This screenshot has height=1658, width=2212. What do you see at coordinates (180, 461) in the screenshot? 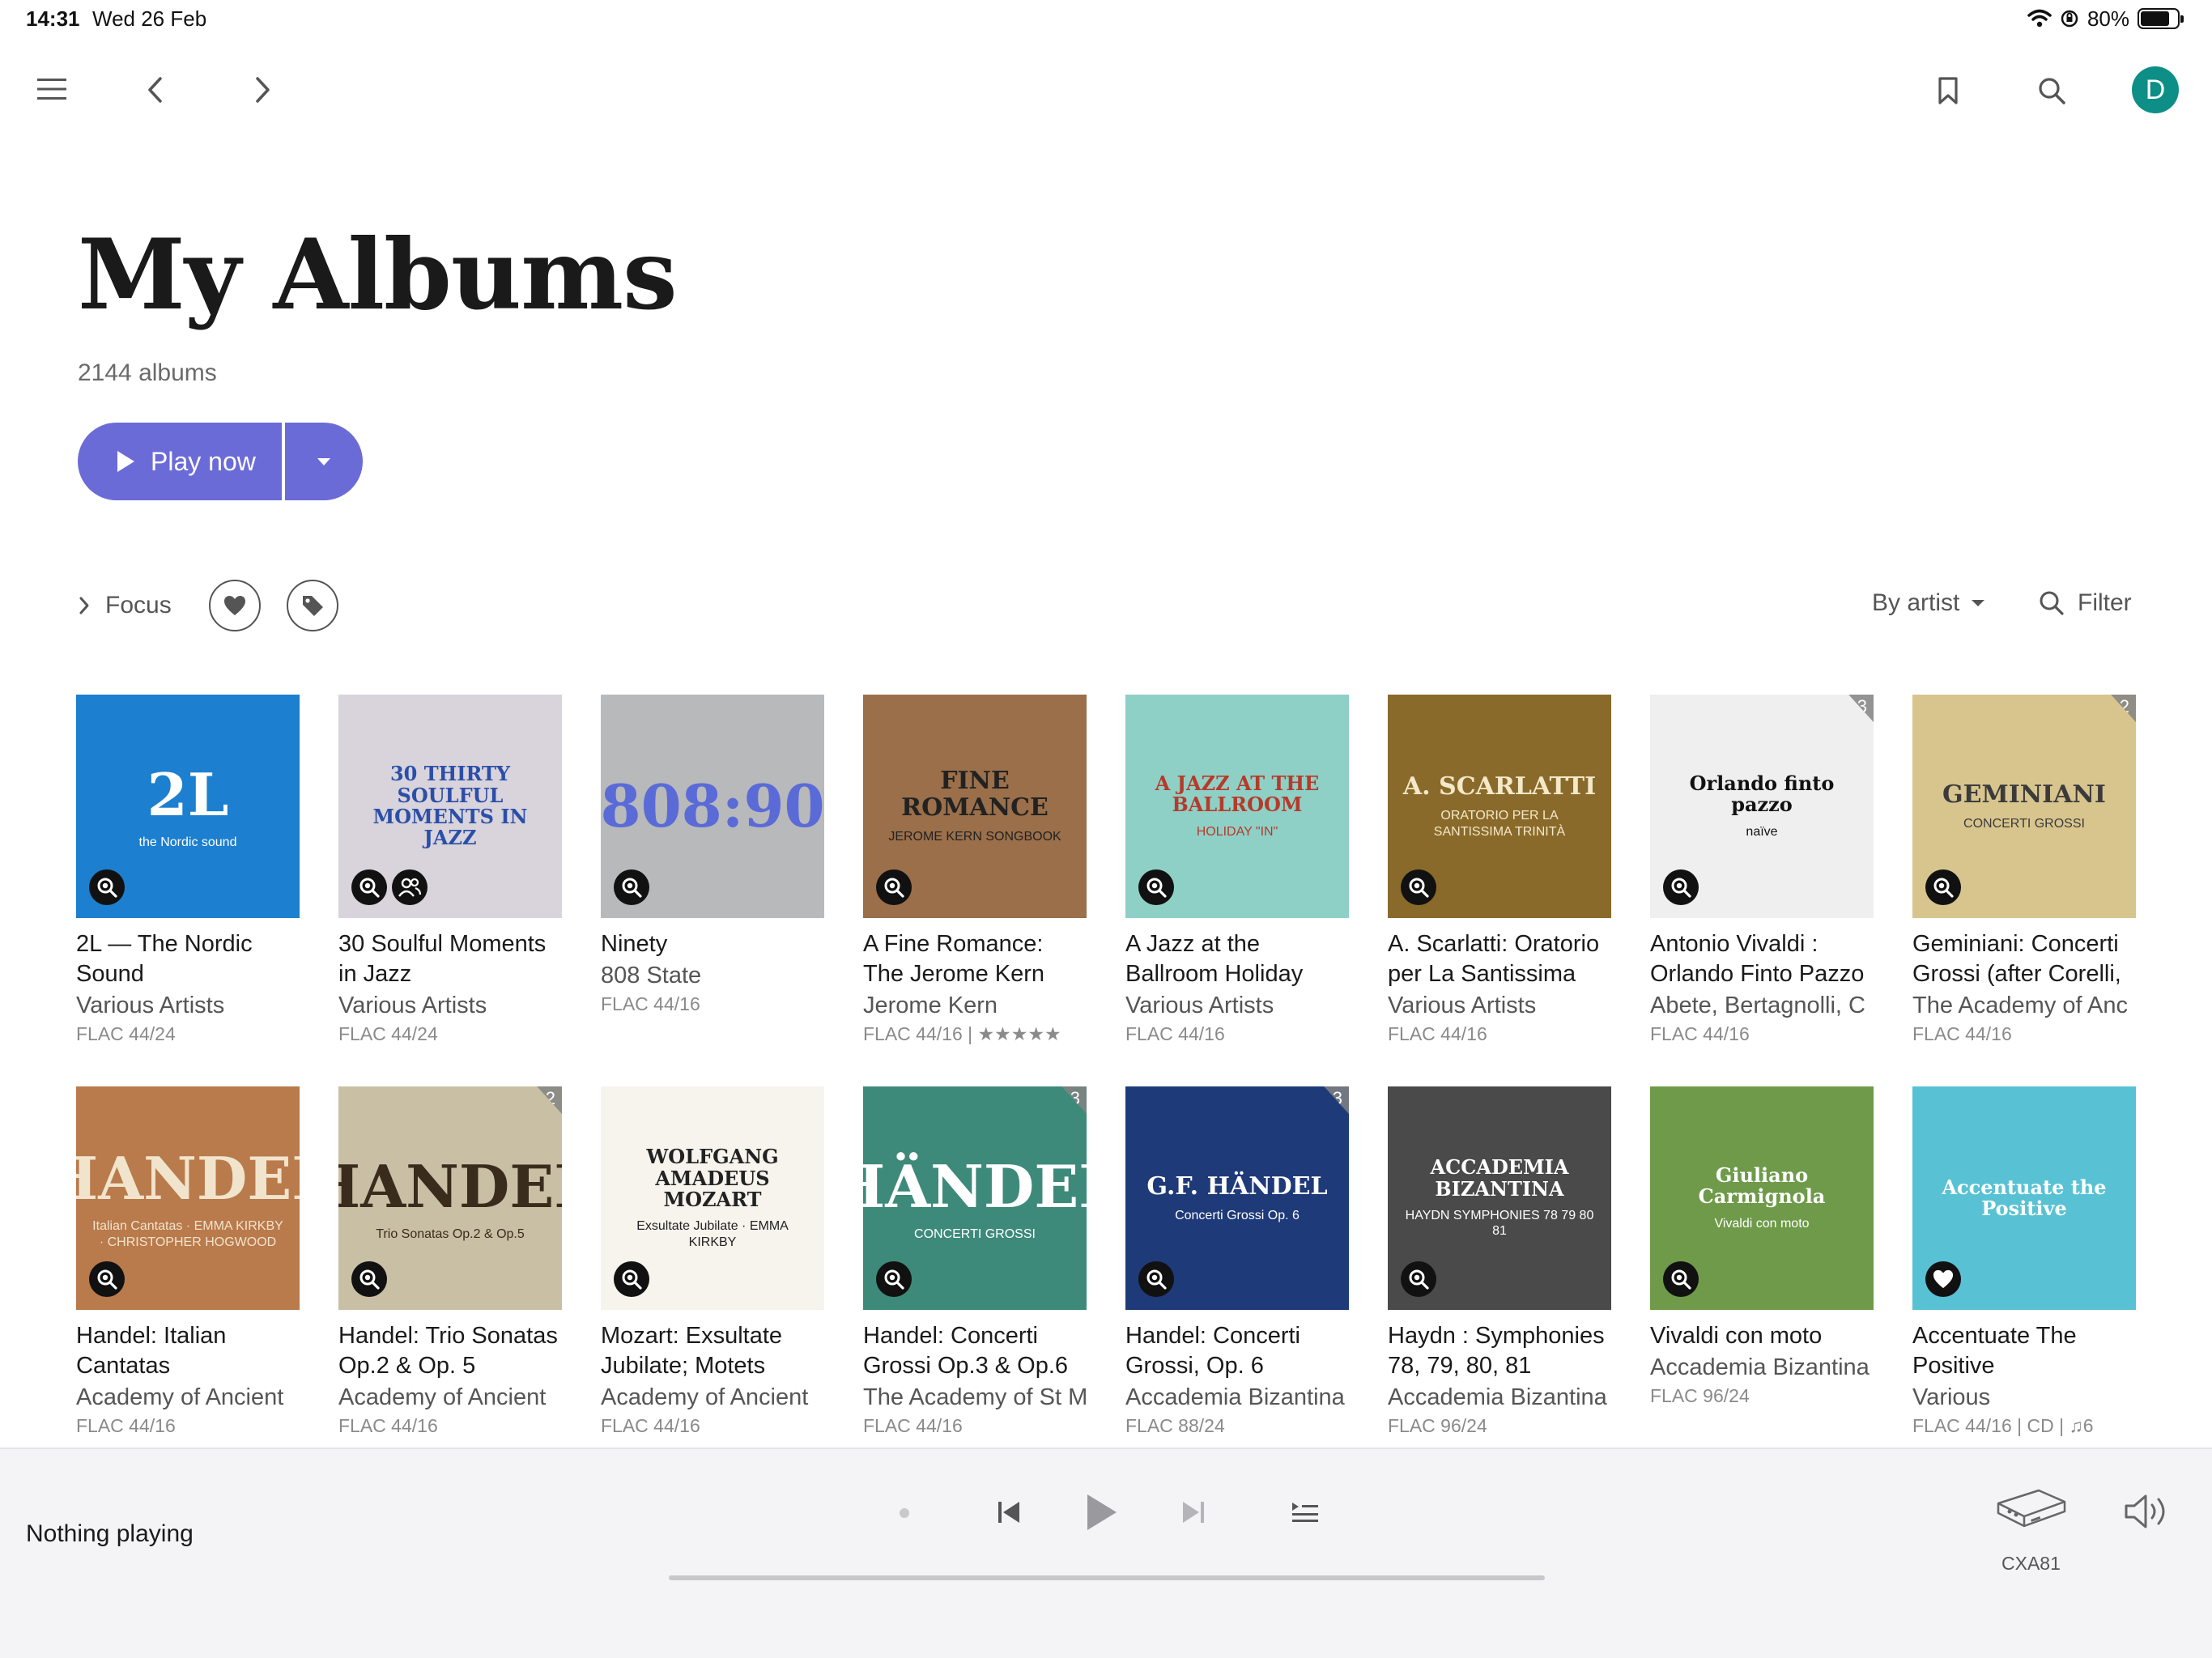
I see `play-now-button: Play now` at bounding box center [180, 461].